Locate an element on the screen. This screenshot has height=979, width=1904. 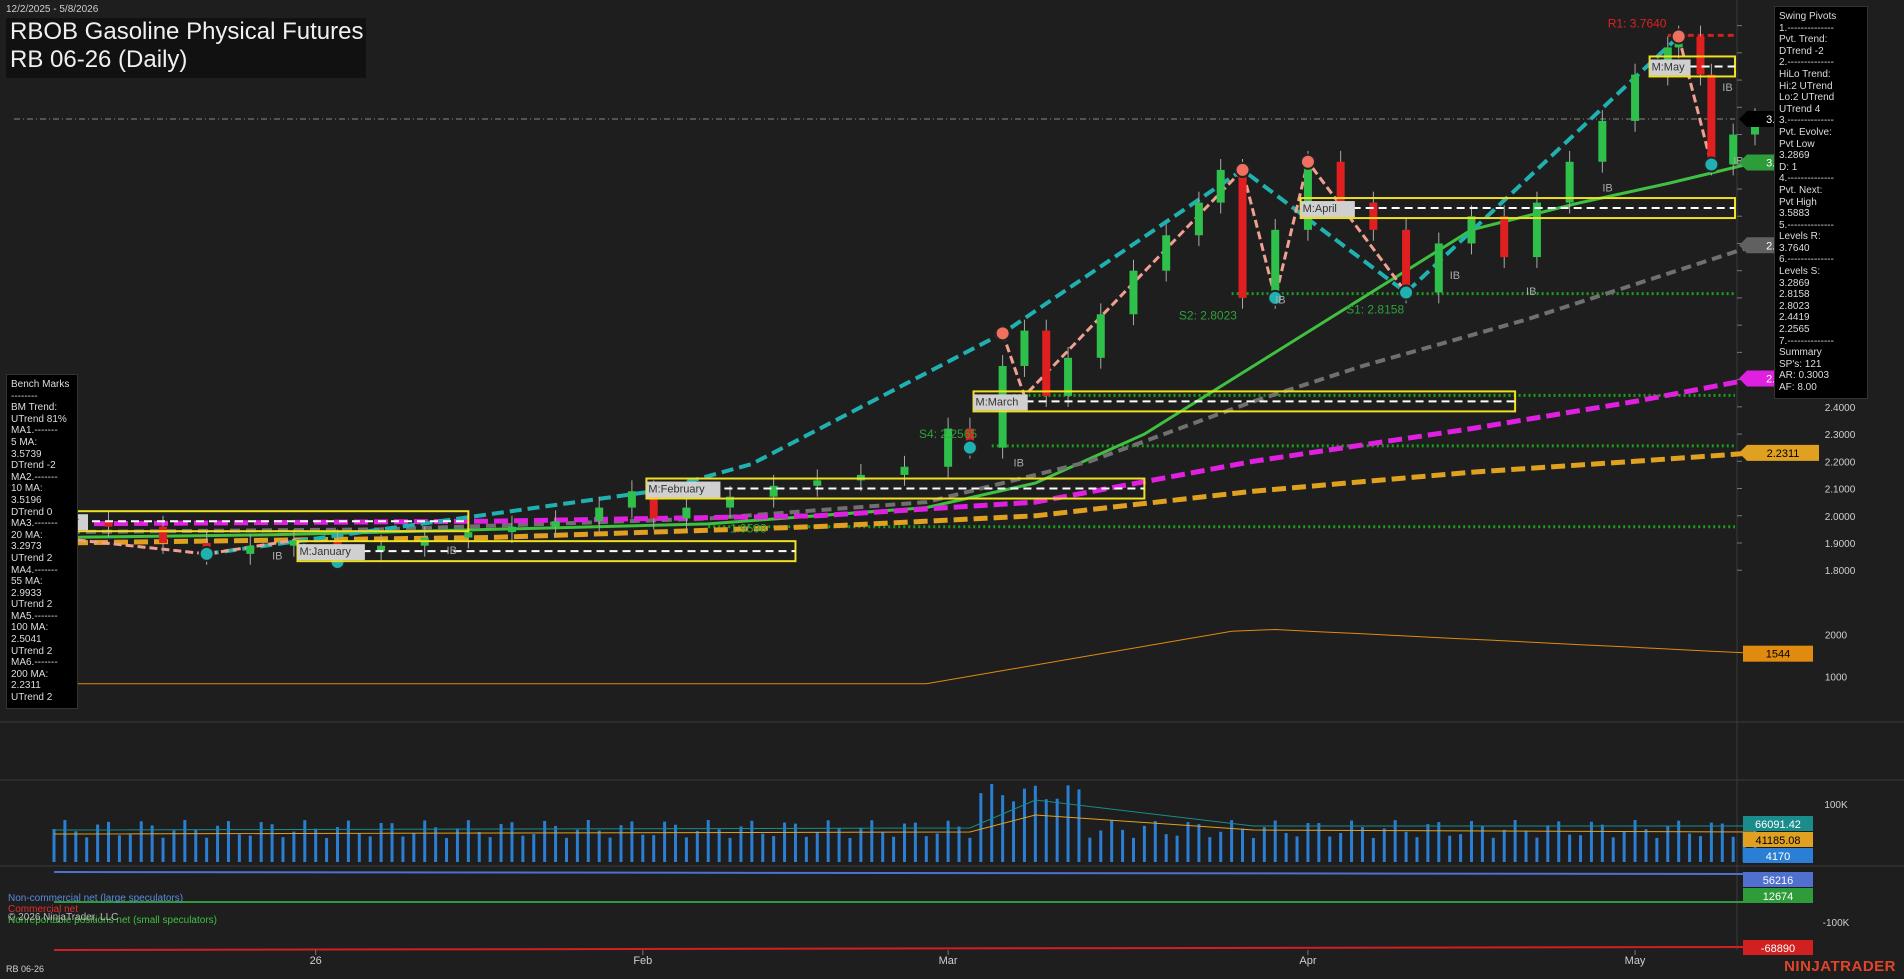
level-label: R1: 3.7640 is located at coordinates (1637, 23).